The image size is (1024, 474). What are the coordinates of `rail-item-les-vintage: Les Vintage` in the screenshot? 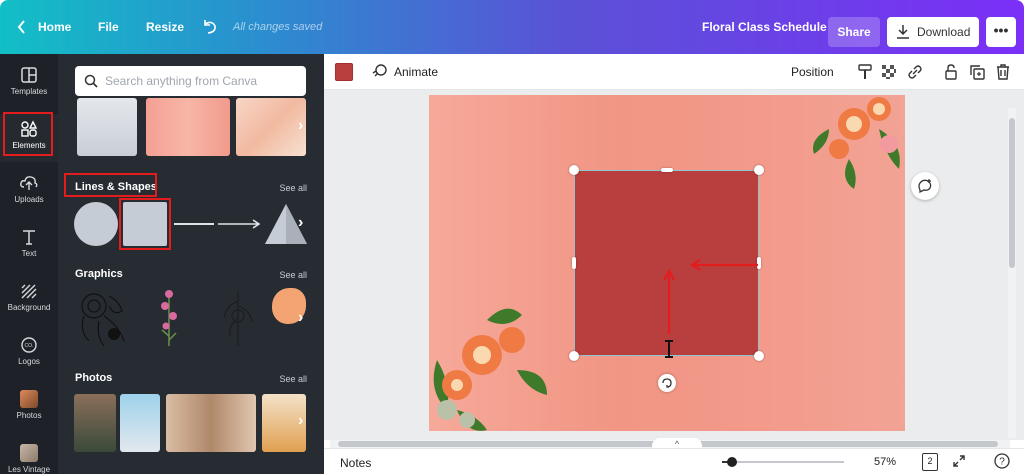 It's located at (29, 456).